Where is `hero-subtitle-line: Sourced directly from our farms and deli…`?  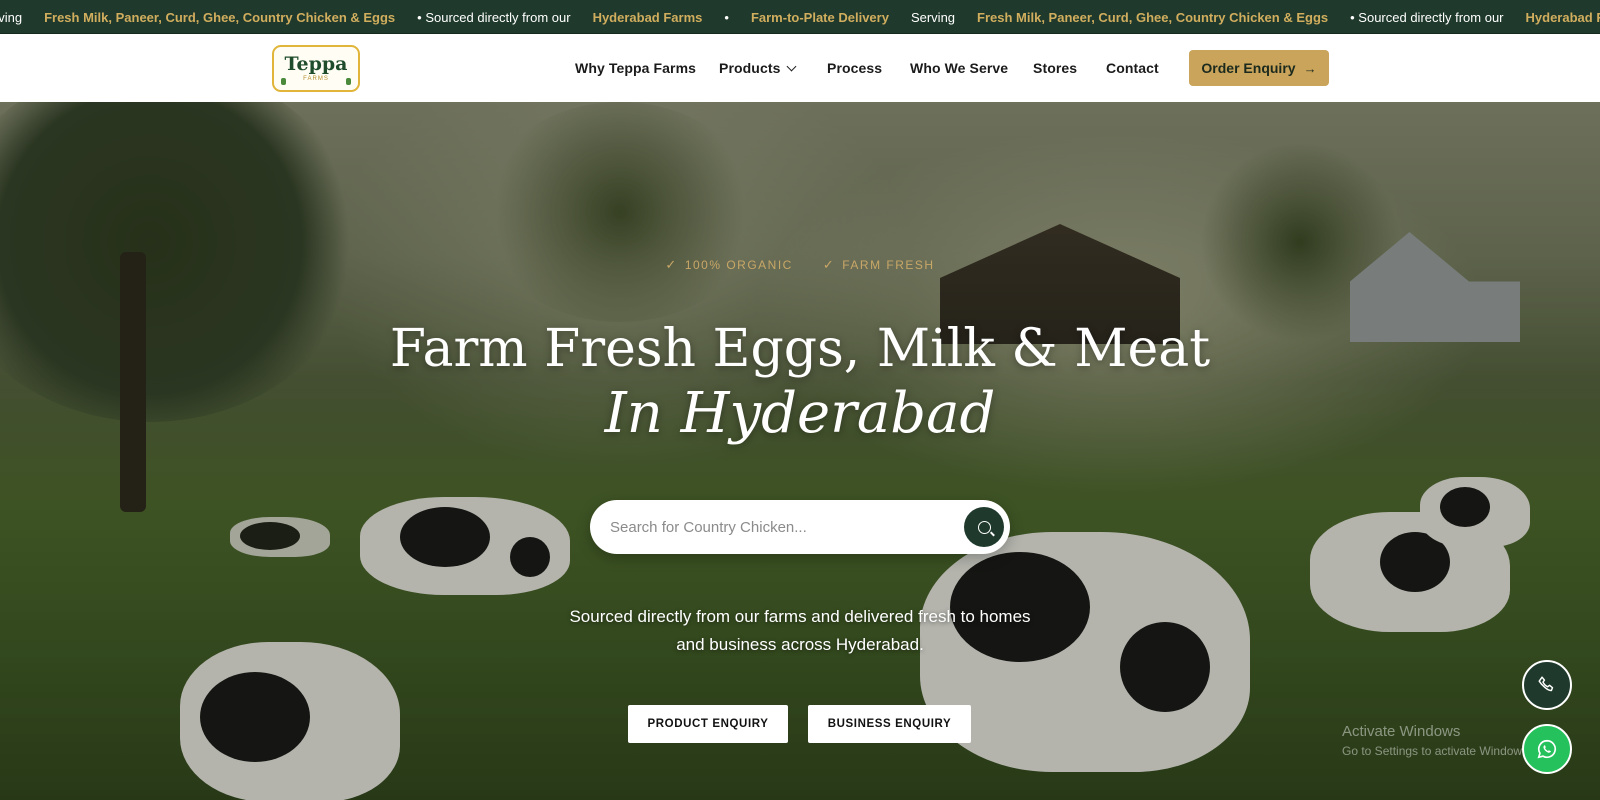
hero-subtitle-line: Sourced directly from our farms and deli… is located at coordinates (800, 616).